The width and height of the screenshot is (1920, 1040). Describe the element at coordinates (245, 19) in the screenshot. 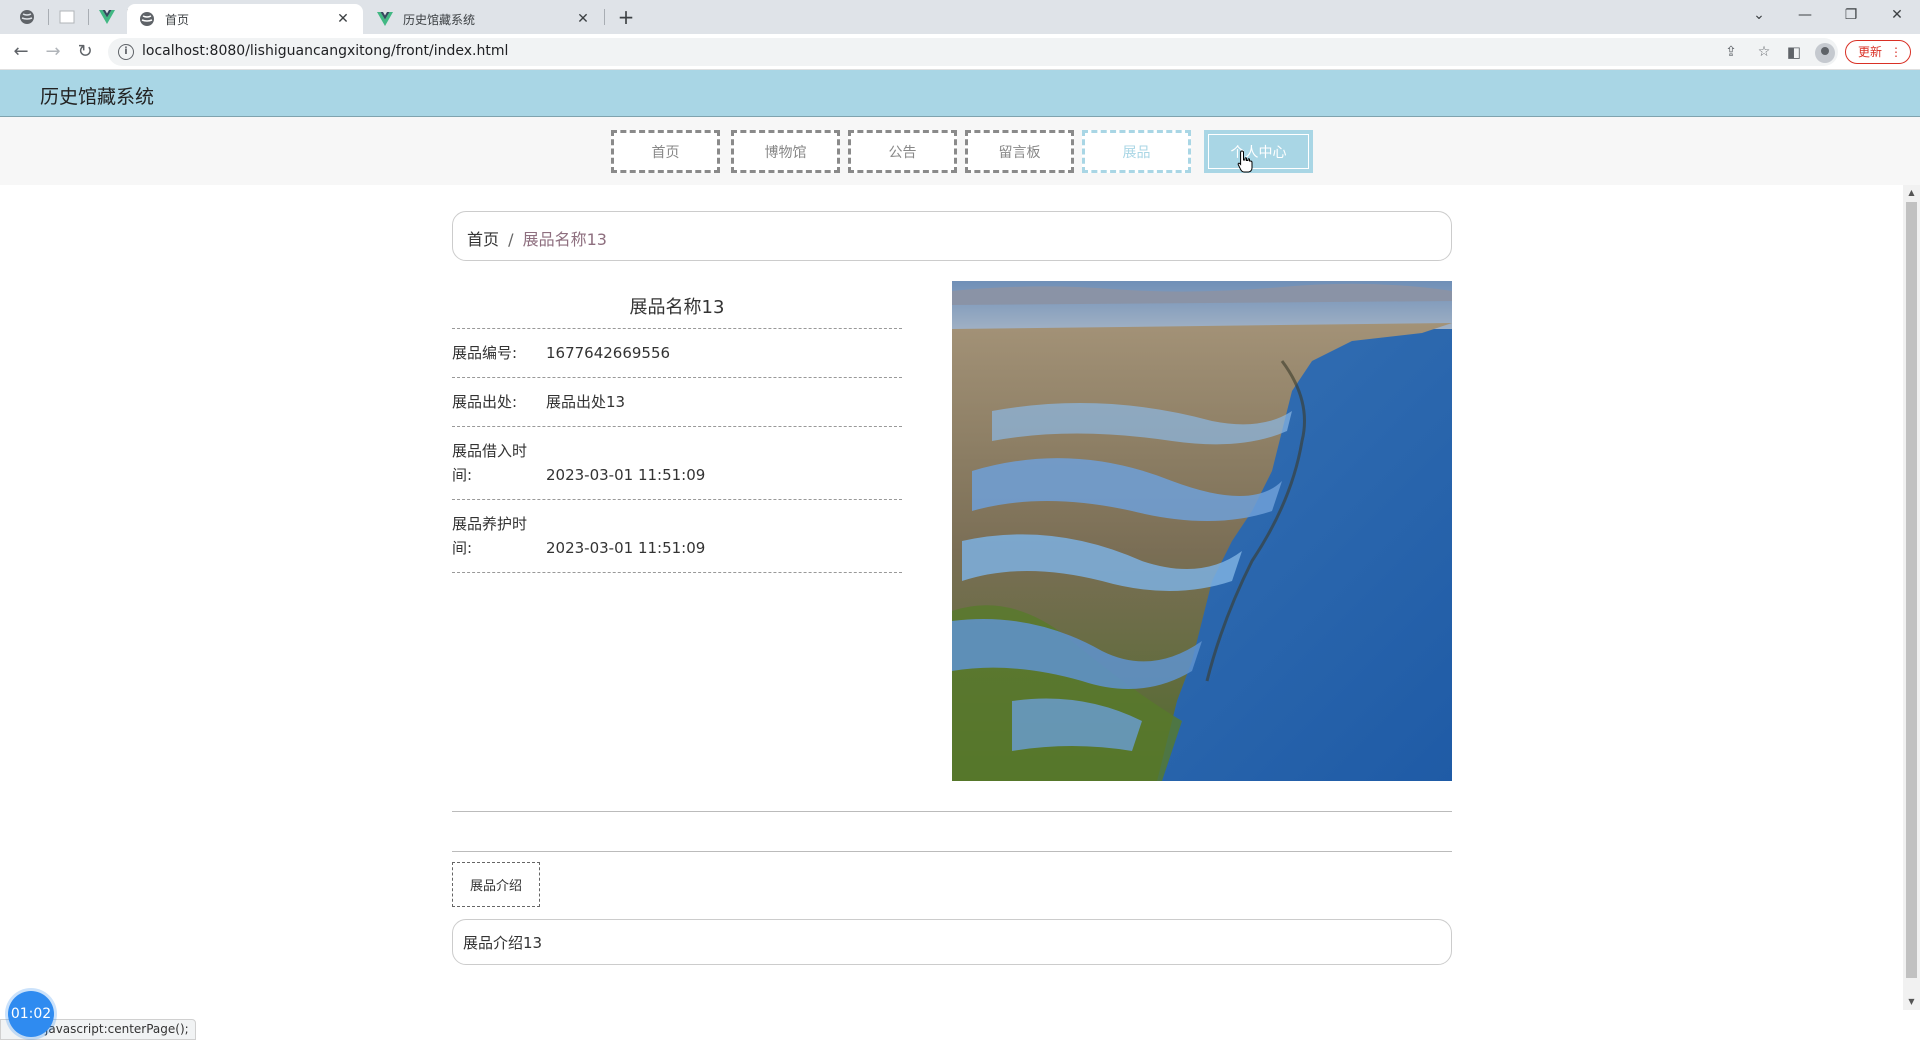

I see `tab-home: 首页 ✕` at that location.